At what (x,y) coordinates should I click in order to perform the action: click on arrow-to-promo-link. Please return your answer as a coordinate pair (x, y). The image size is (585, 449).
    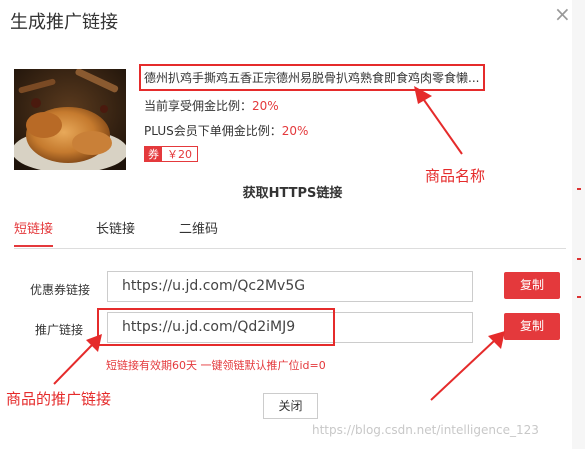
    Looking at the image, I should click on (77, 359).